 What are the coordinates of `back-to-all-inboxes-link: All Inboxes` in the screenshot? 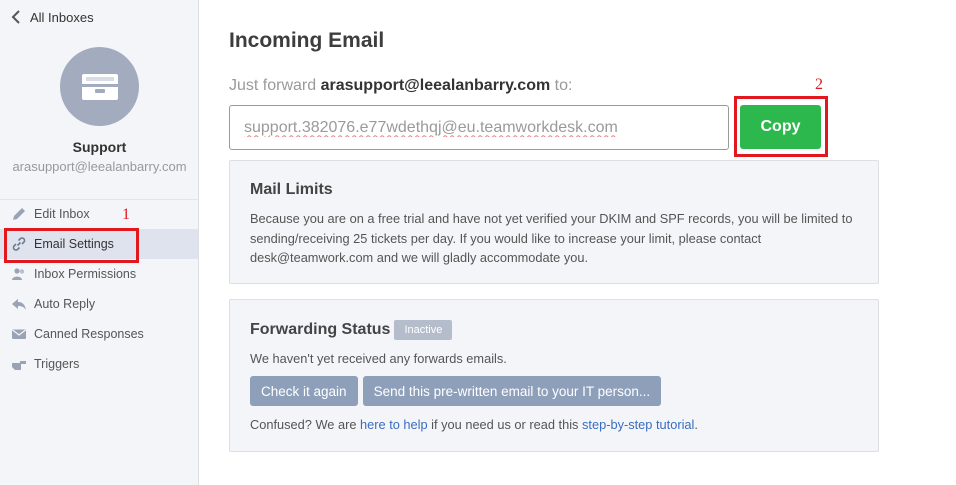 It's located at (51, 17).